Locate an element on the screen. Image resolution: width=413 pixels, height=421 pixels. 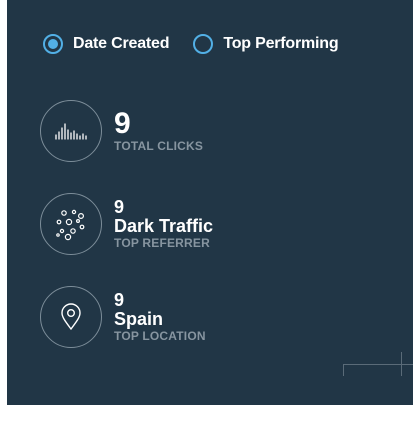
total-clicks-stat: 9 TOTAL CLICKS is located at coordinates (121, 131).